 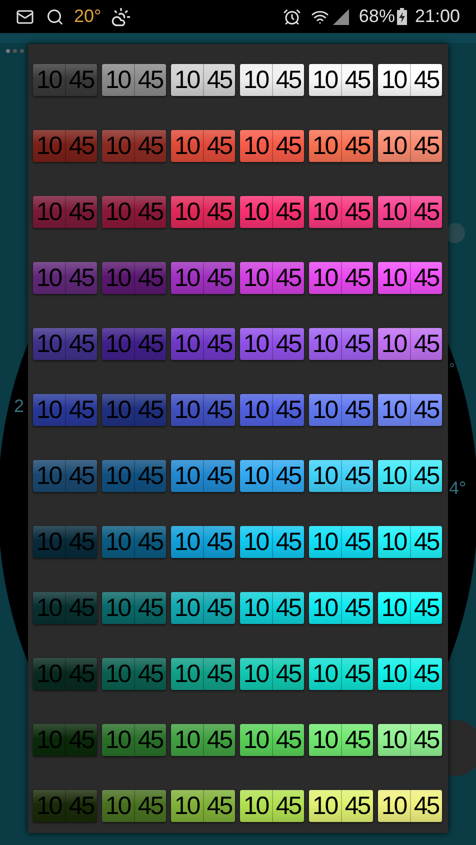 I want to click on temperature-reading: 4°, so click(x=457, y=488).